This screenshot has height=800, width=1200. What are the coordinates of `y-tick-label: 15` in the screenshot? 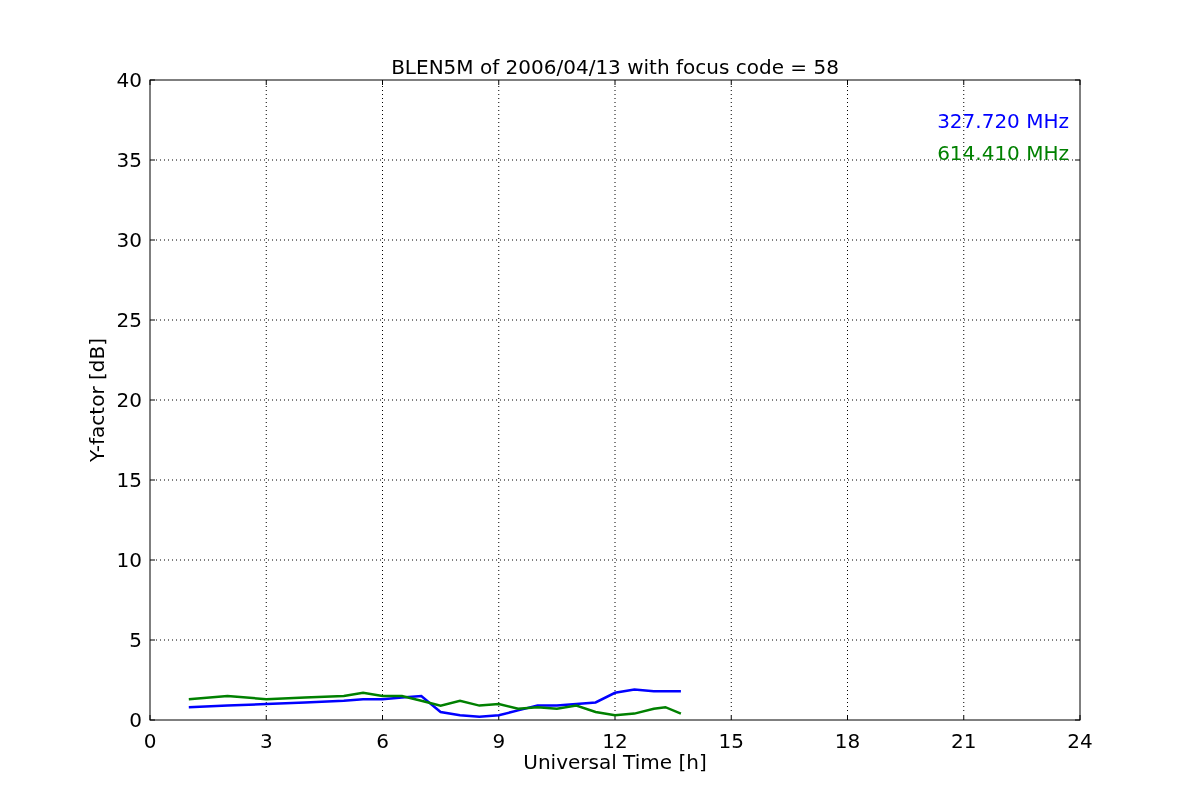 It's located at (129, 480).